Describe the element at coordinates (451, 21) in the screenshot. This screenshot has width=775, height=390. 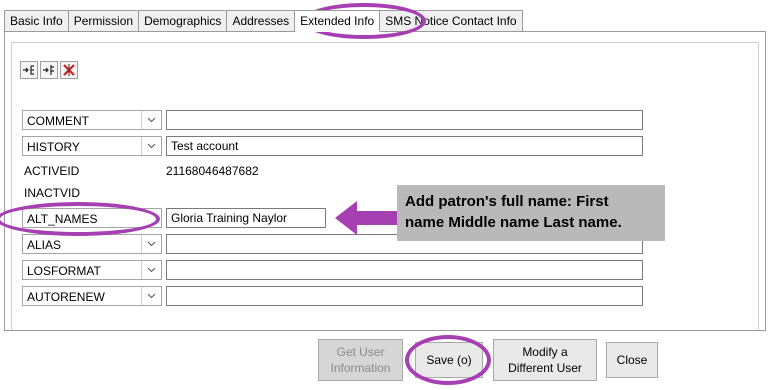
I see `tab-sms-notice-contact-info: SMS Notice Contact Info` at that location.